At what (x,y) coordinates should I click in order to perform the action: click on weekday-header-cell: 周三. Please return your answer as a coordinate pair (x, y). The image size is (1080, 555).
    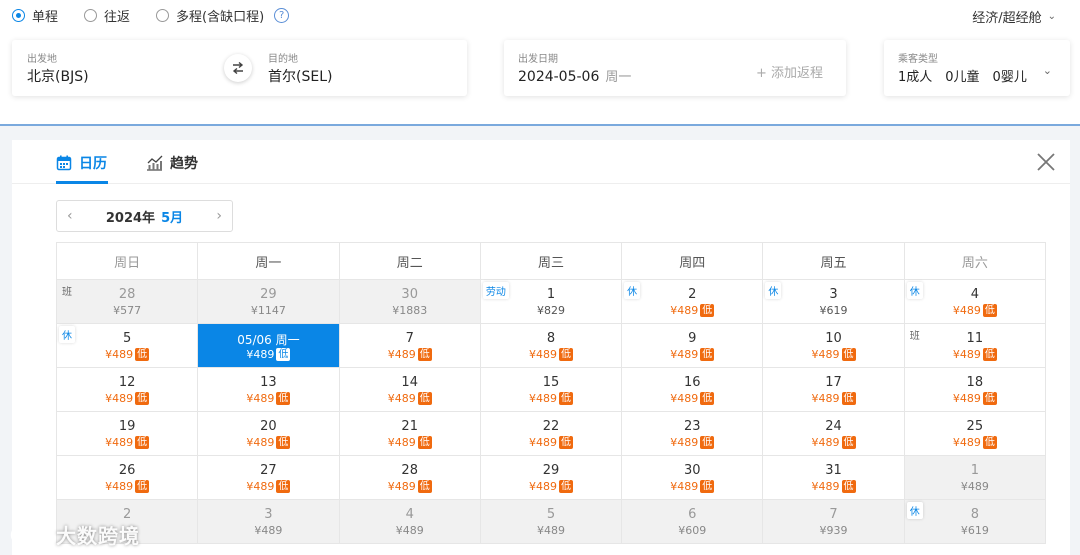
    Looking at the image, I should click on (551, 261).